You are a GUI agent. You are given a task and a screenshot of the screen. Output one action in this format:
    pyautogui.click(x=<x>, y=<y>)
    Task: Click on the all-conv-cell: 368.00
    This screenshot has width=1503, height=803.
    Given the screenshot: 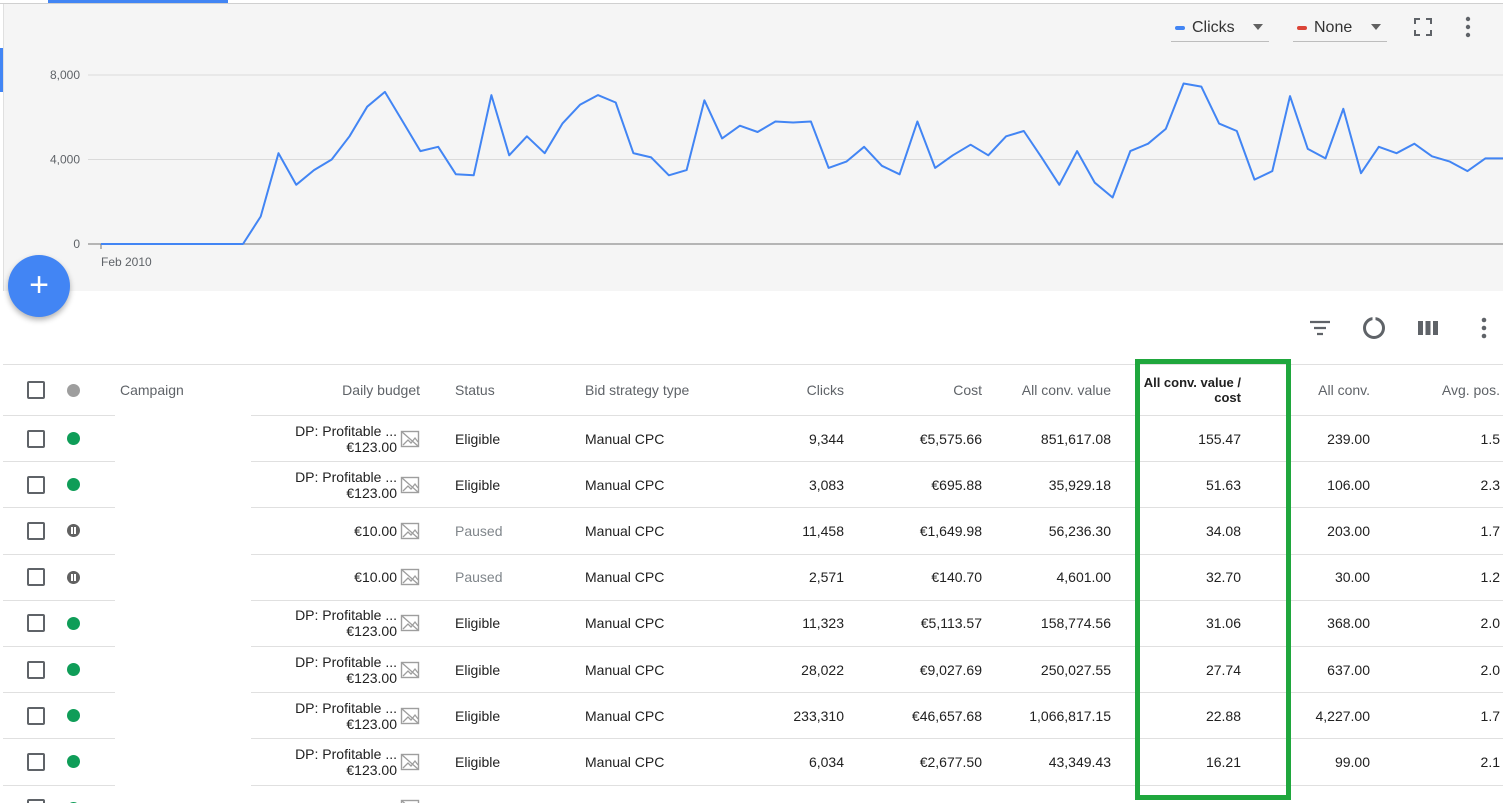 What is the action you would take?
    pyautogui.click(x=1348, y=623)
    